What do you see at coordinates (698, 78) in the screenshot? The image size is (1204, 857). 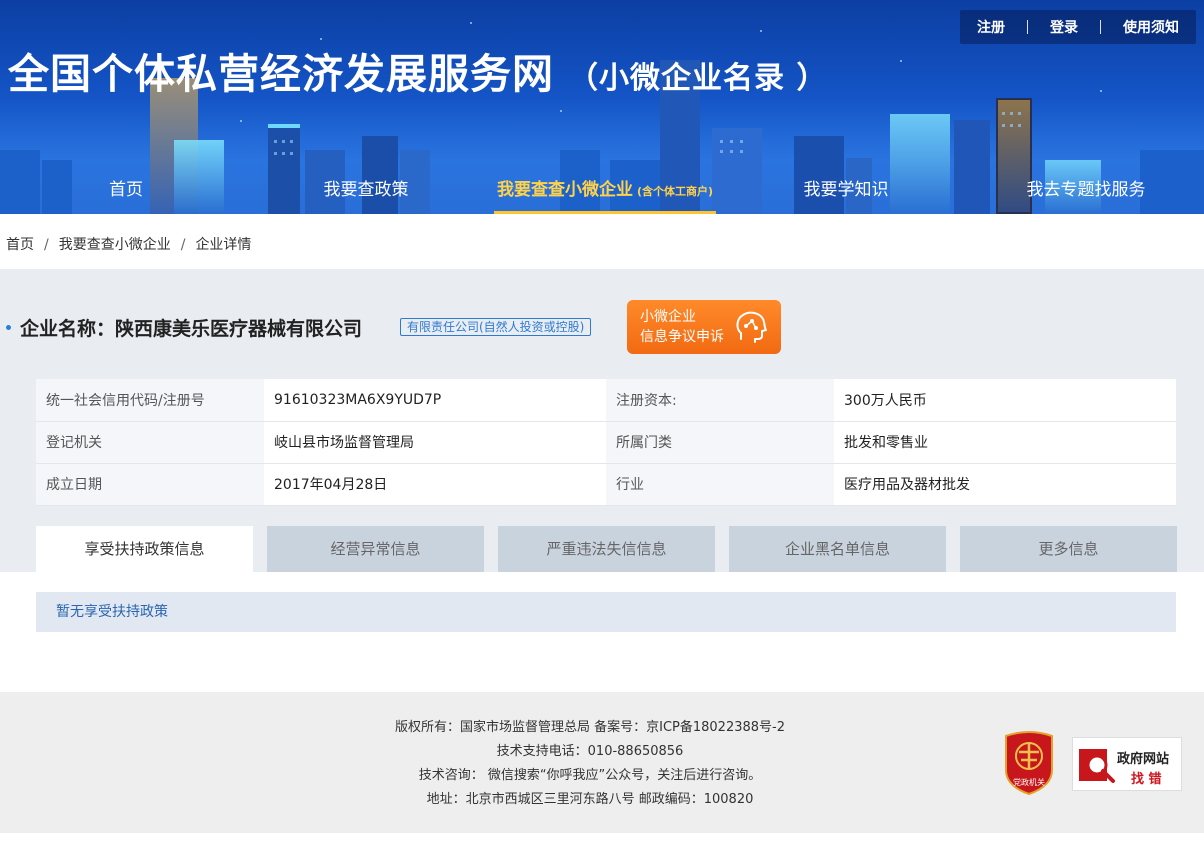 I see `site-subtitle: （小微企业名录 ）` at bounding box center [698, 78].